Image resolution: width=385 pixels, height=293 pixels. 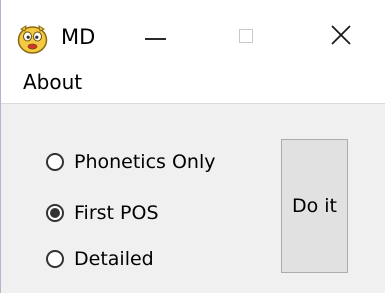 What do you see at coordinates (114, 259) in the screenshot?
I see `radio-label: Detailed` at bounding box center [114, 259].